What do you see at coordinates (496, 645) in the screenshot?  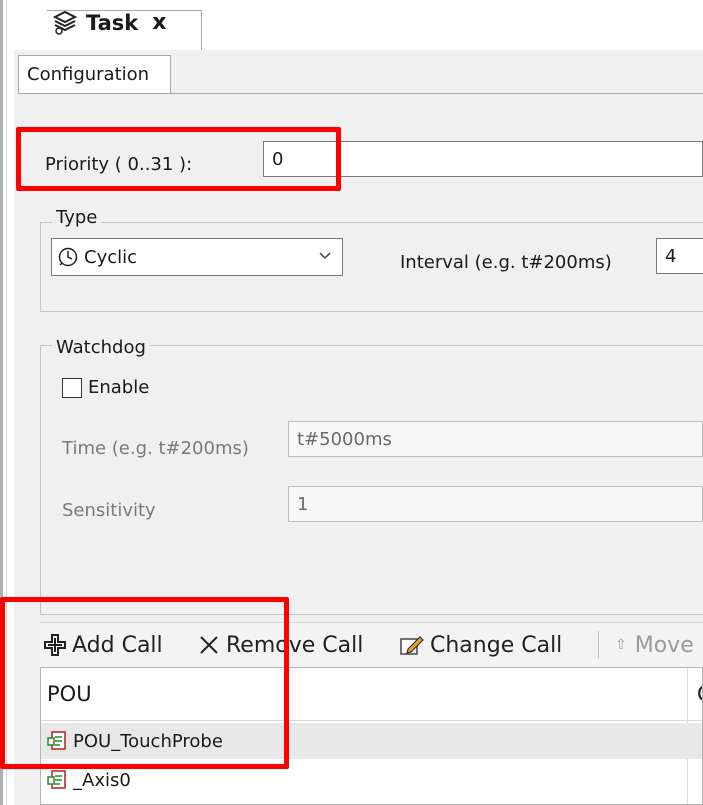 I see `change-call-label: Change Call` at bounding box center [496, 645].